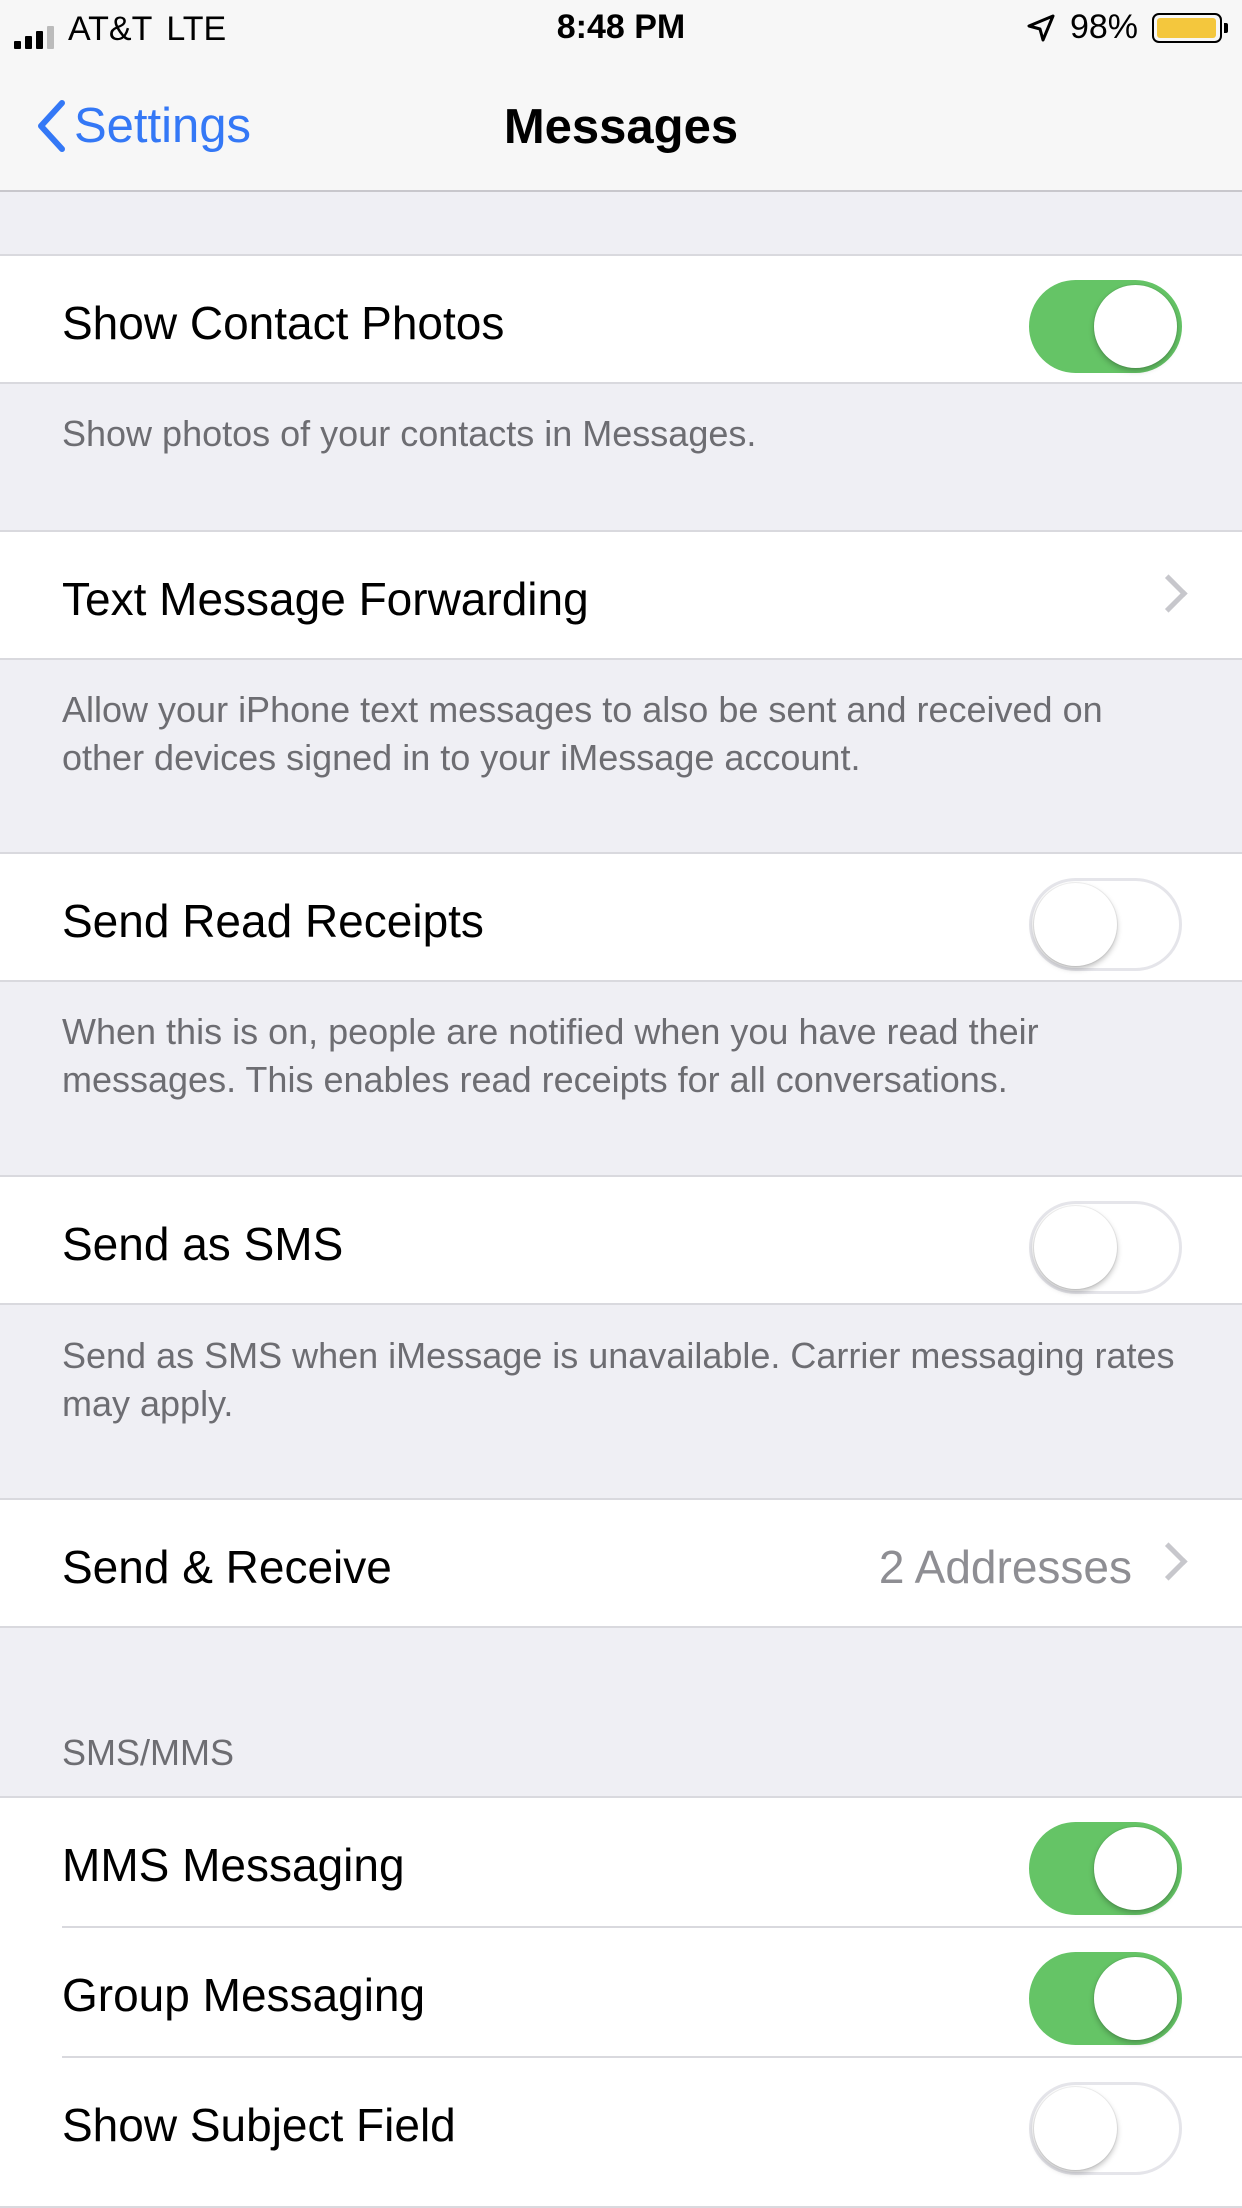  I want to click on page-title: Messages, so click(621, 127).